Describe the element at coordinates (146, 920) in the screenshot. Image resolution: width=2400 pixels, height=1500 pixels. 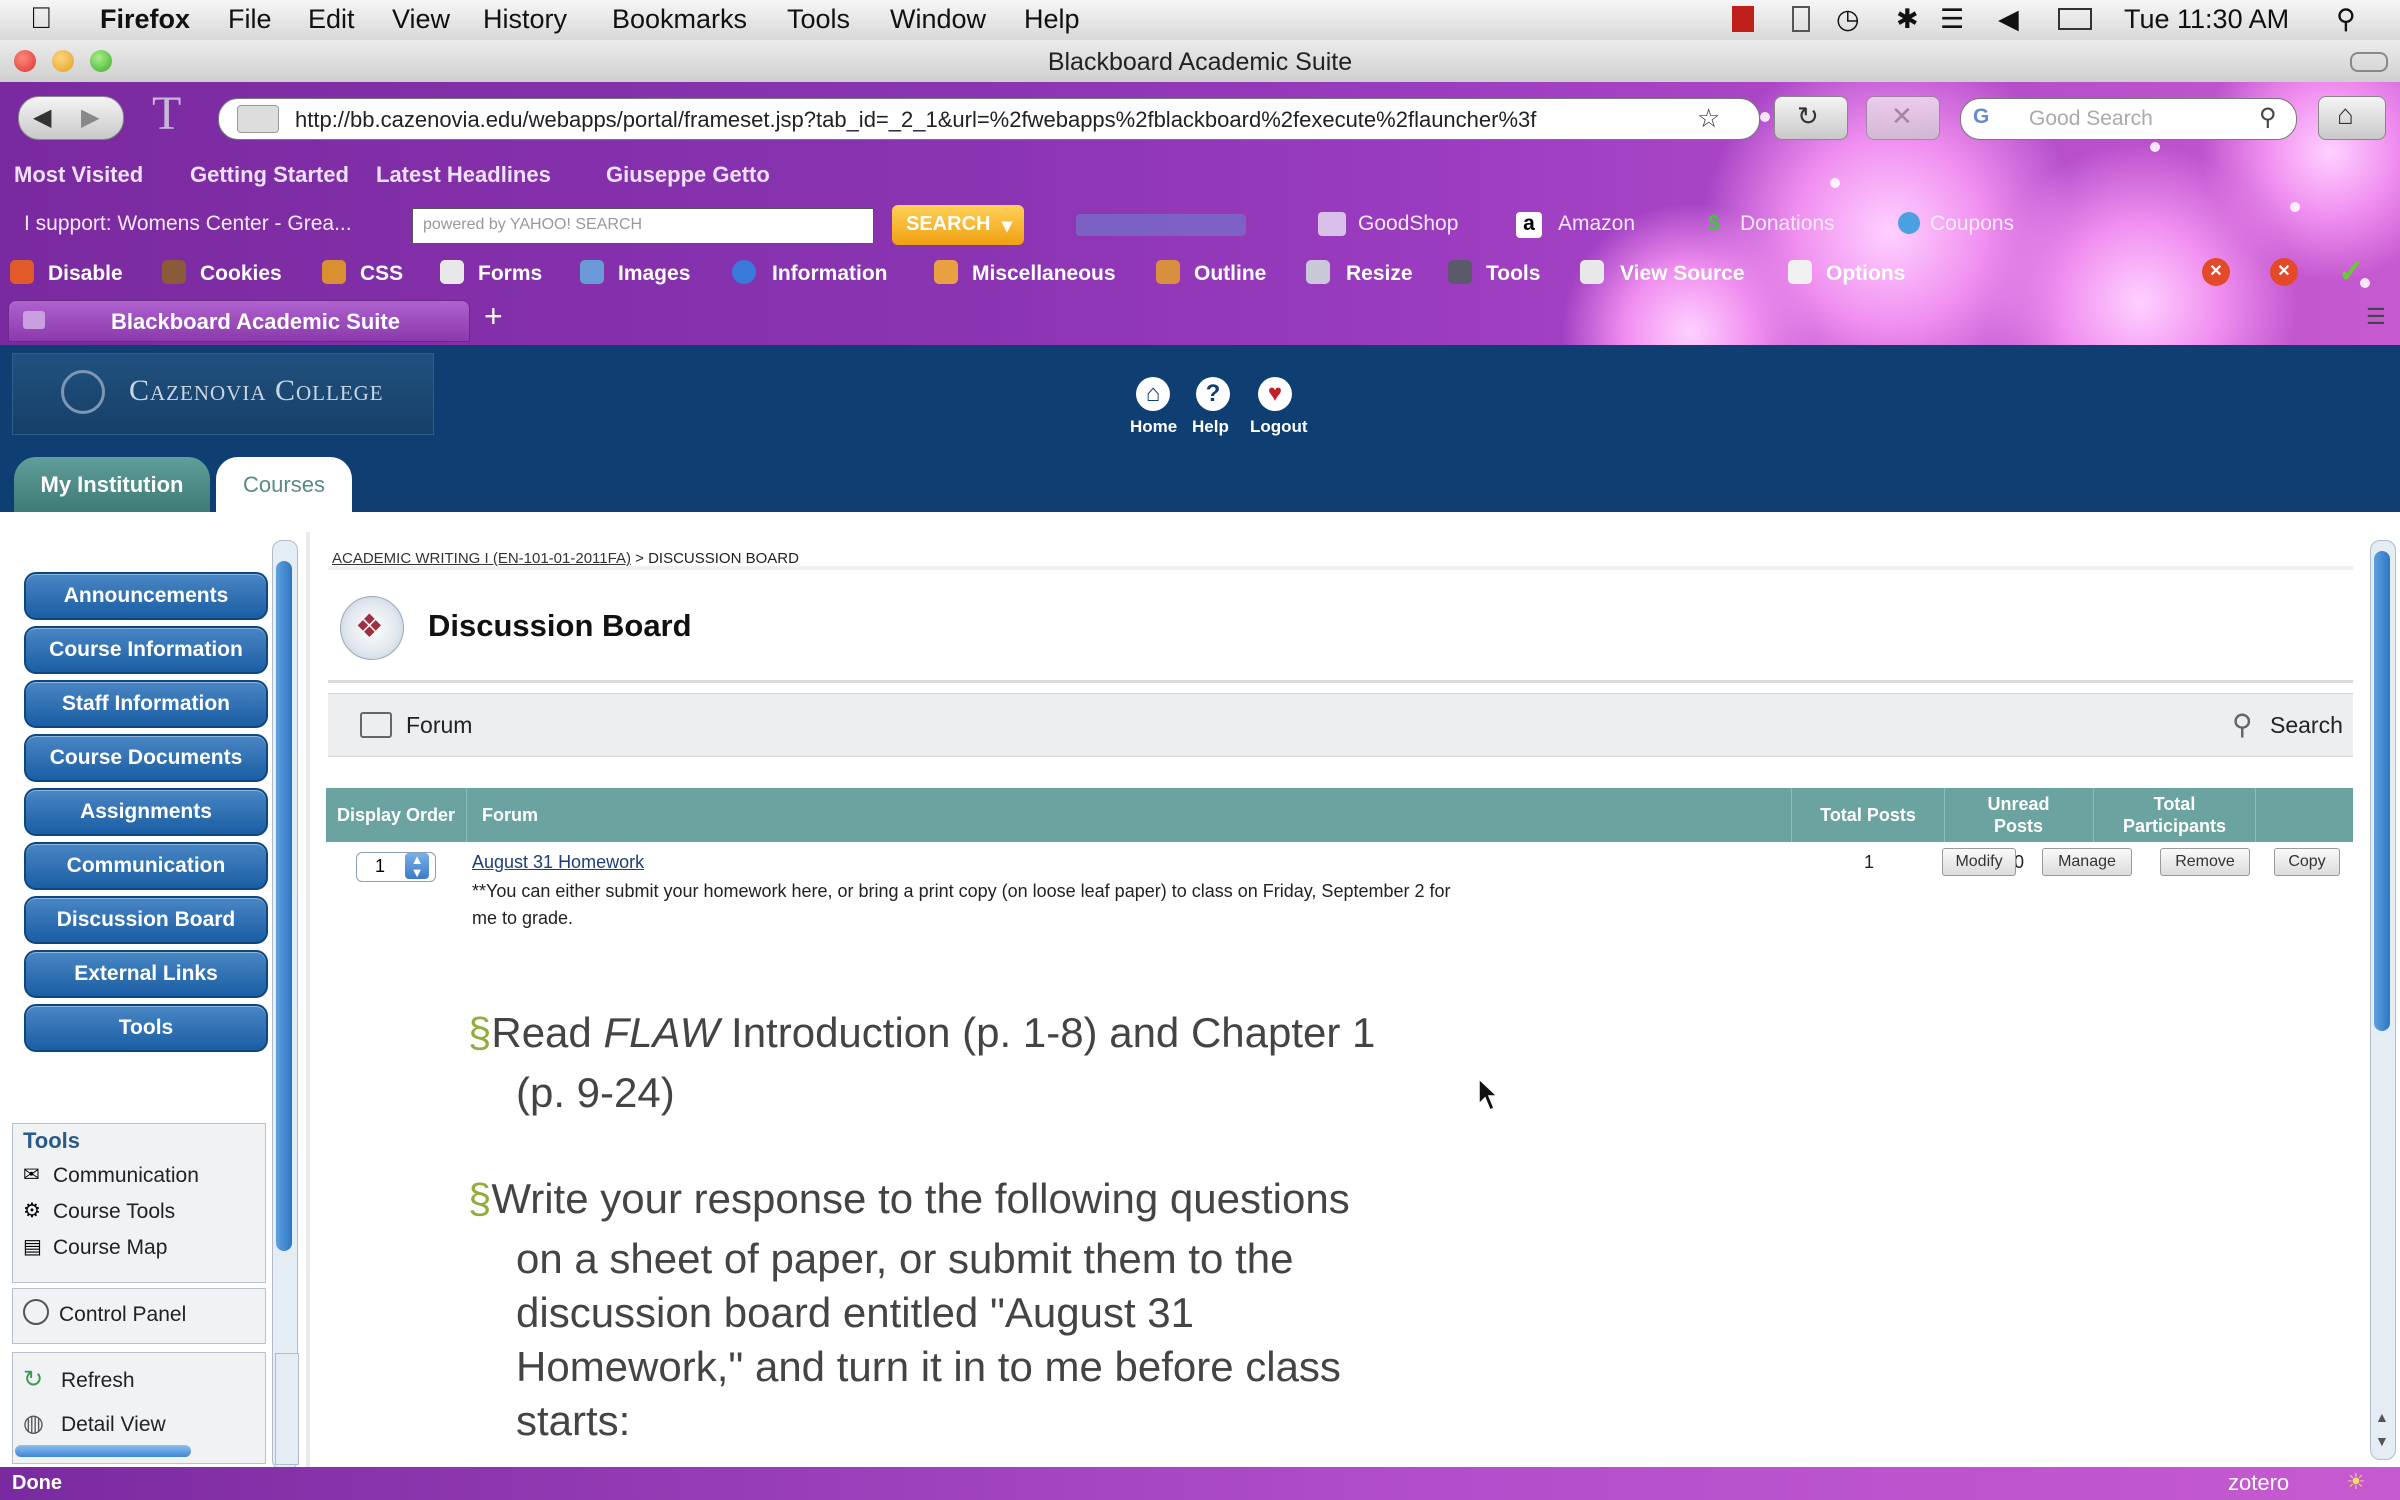
I see `nav-discussion-board: Discussion Board` at that location.